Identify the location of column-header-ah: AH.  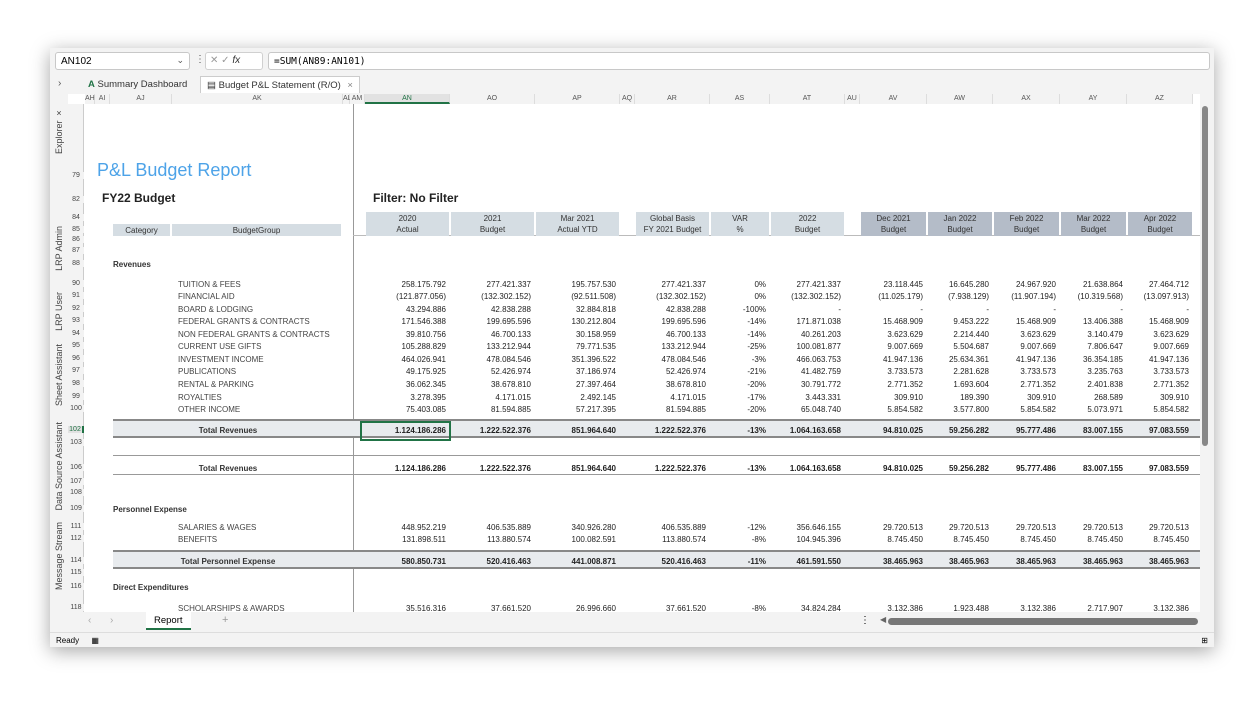
(90, 99).